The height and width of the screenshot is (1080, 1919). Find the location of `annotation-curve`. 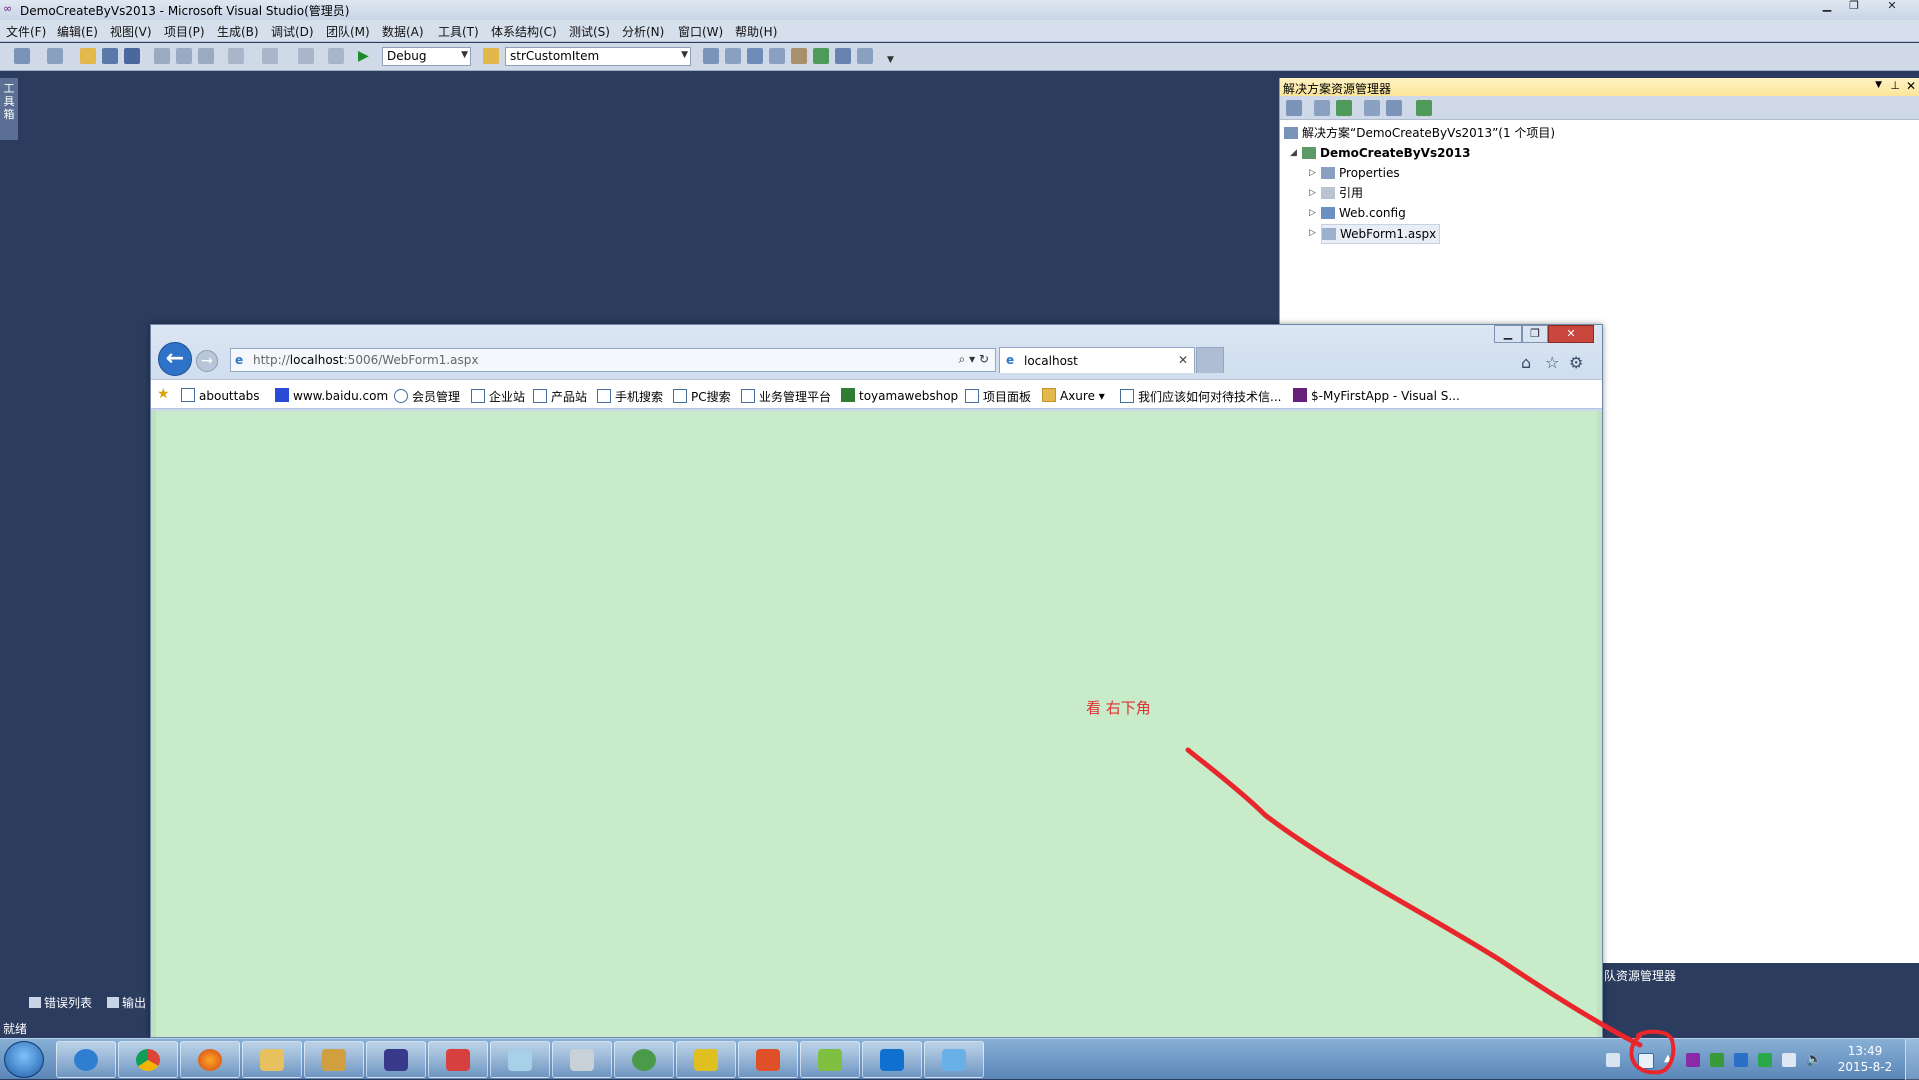

annotation-curve is located at coordinates (1414, 897).